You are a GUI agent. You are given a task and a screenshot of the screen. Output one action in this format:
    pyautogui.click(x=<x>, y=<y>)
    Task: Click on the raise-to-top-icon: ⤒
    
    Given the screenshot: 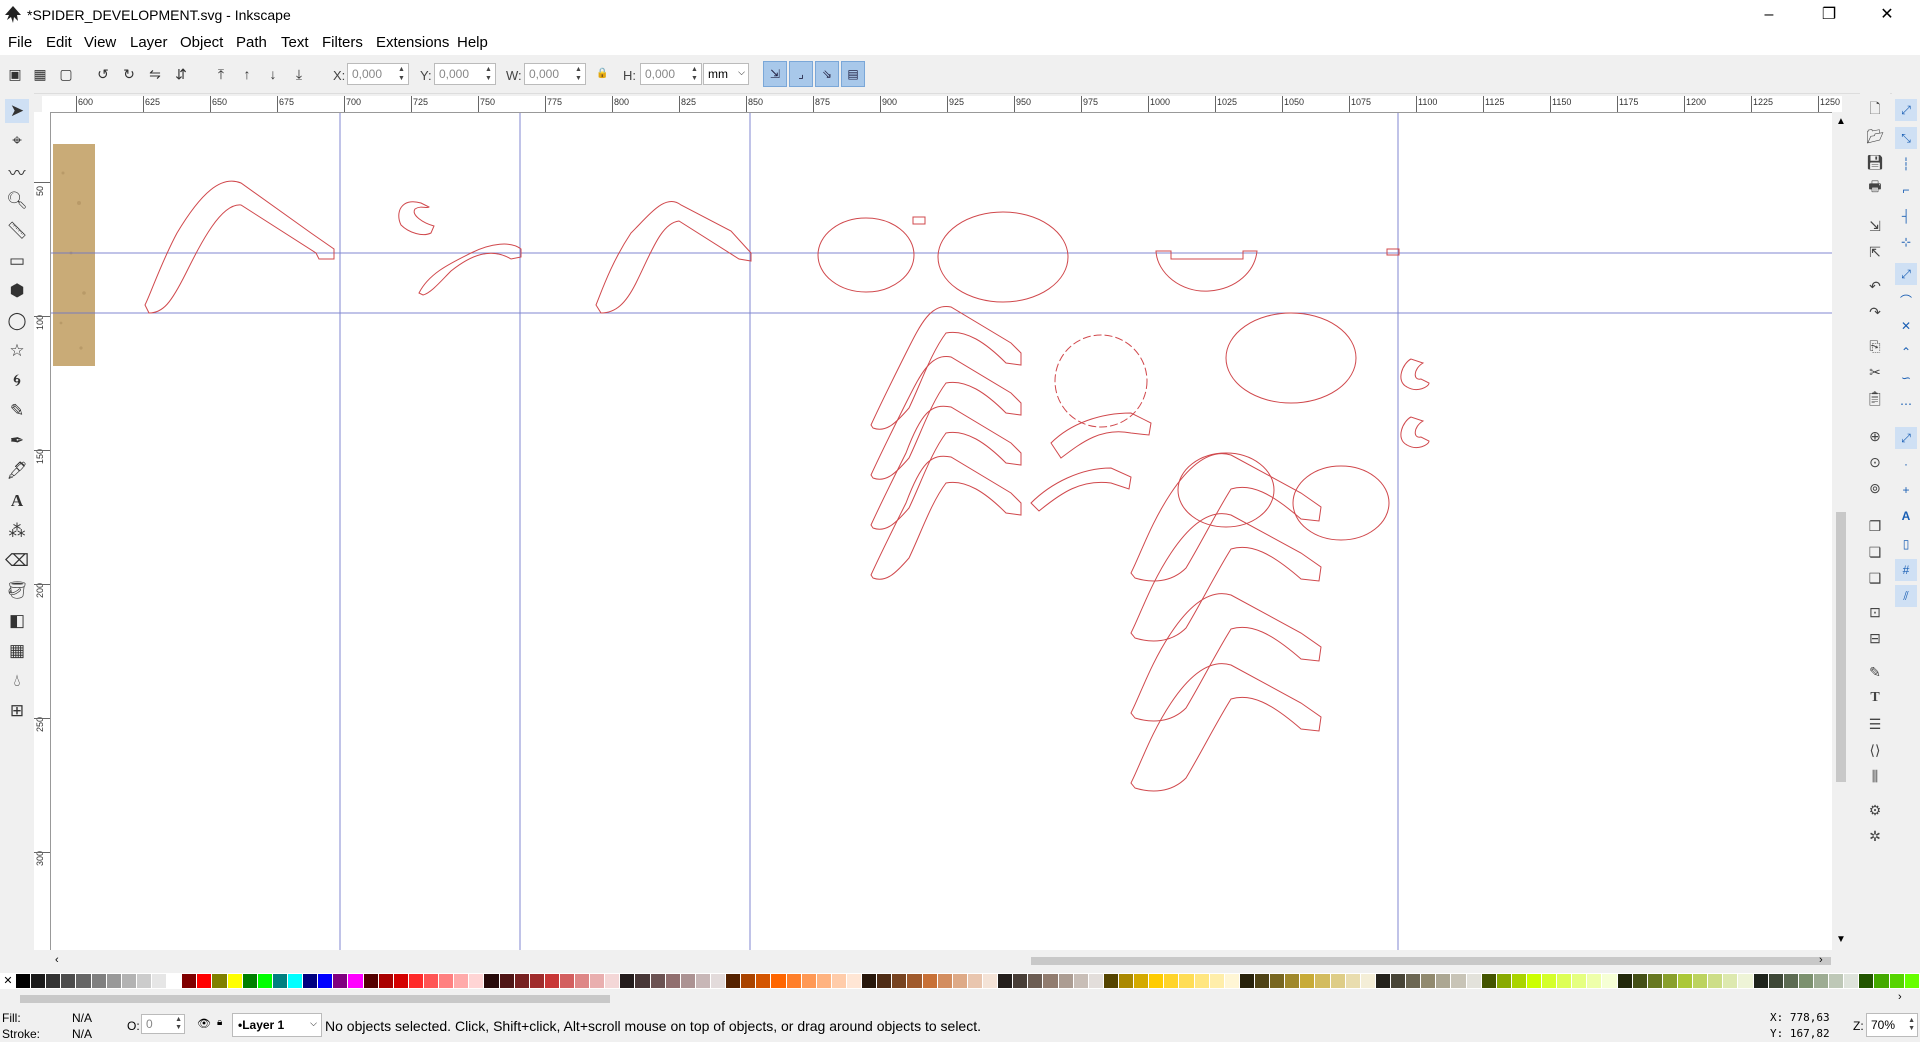 What is the action you would take?
    pyautogui.click(x=221, y=74)
    